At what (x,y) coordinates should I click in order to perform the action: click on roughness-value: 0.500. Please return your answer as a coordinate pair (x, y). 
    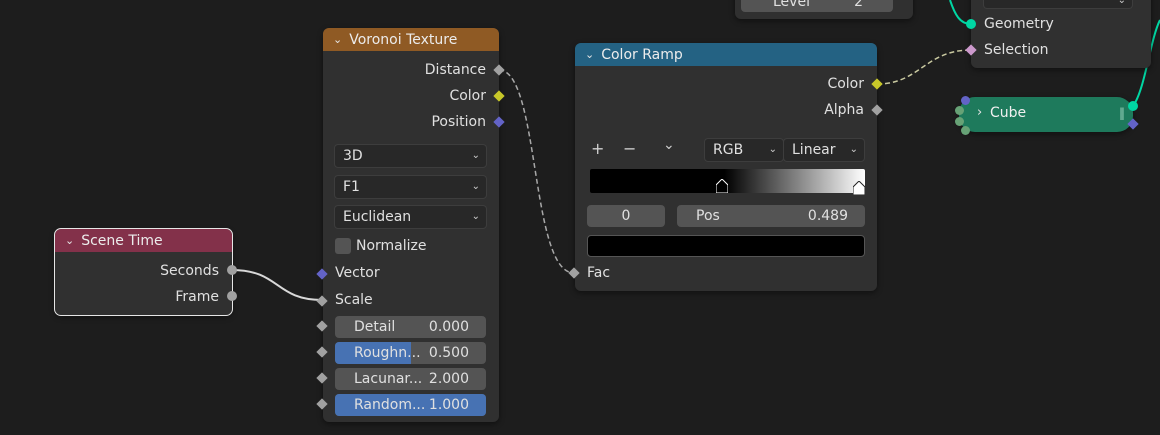
    Looking at the image, I should click on (448, 353).